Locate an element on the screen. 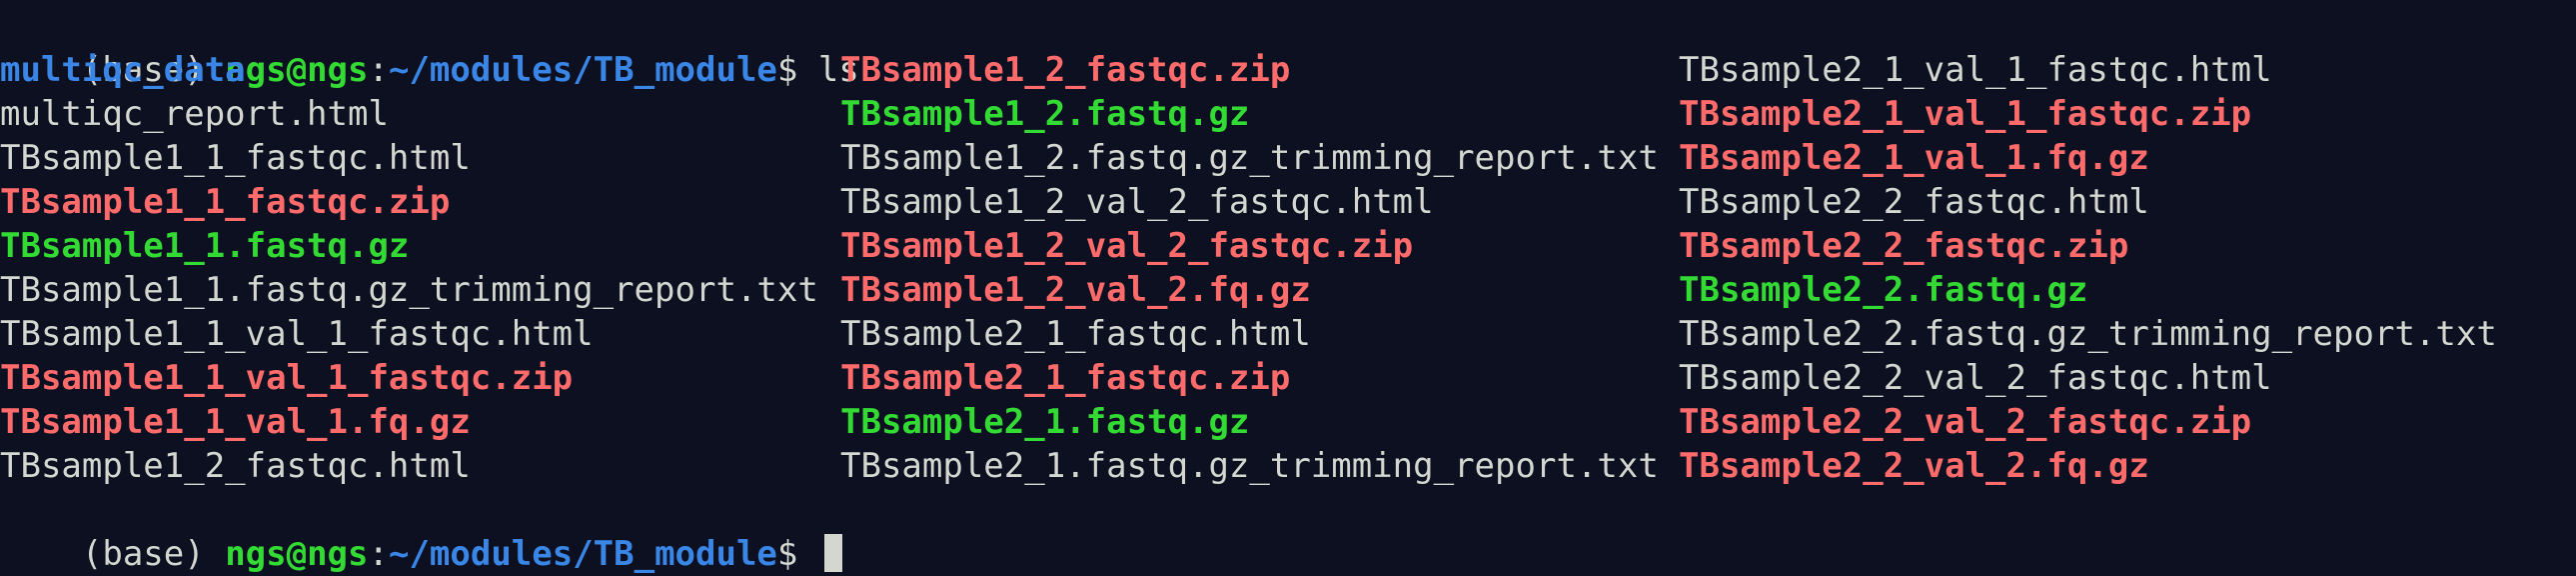 The image size is (2576, 576). file-entry: TBsample1_2_val_2_fastqc.html is located at coordinates (1137, 202).